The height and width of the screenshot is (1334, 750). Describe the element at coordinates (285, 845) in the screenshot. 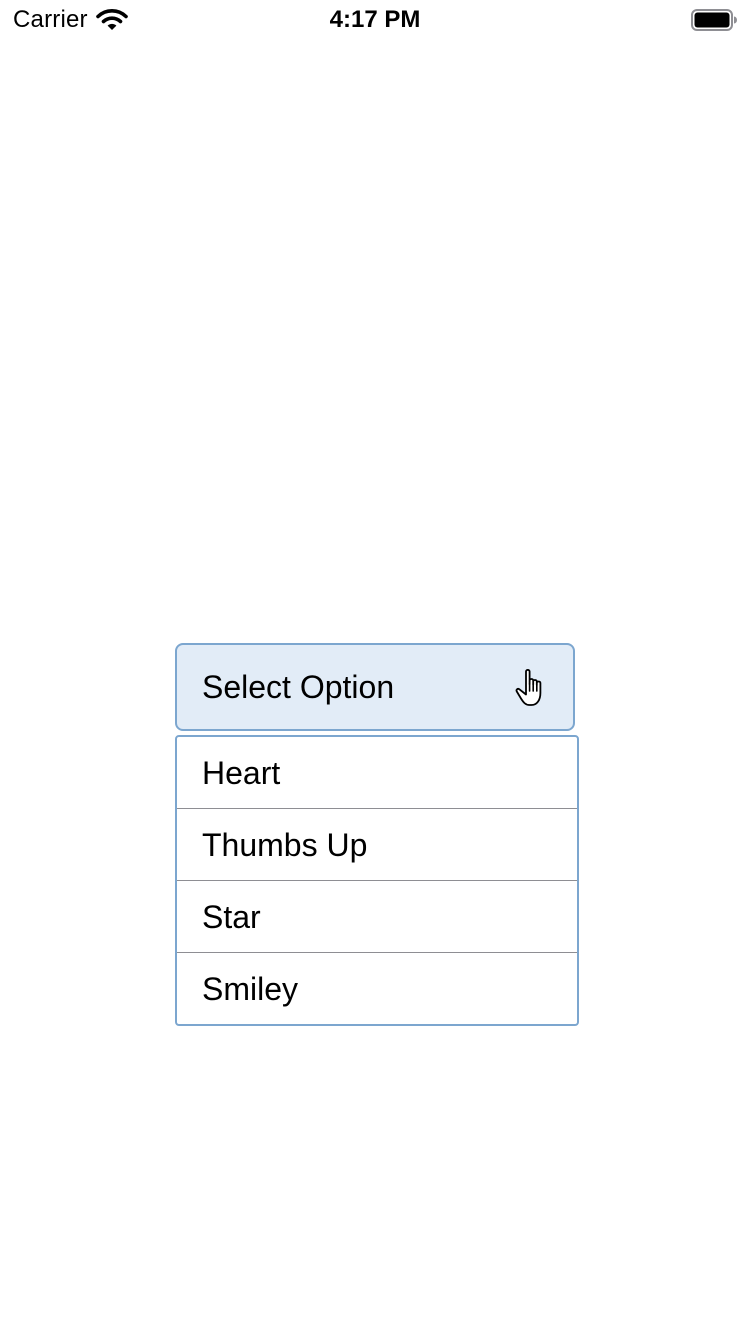

I see `option-label: Thumbs Up` at that location.